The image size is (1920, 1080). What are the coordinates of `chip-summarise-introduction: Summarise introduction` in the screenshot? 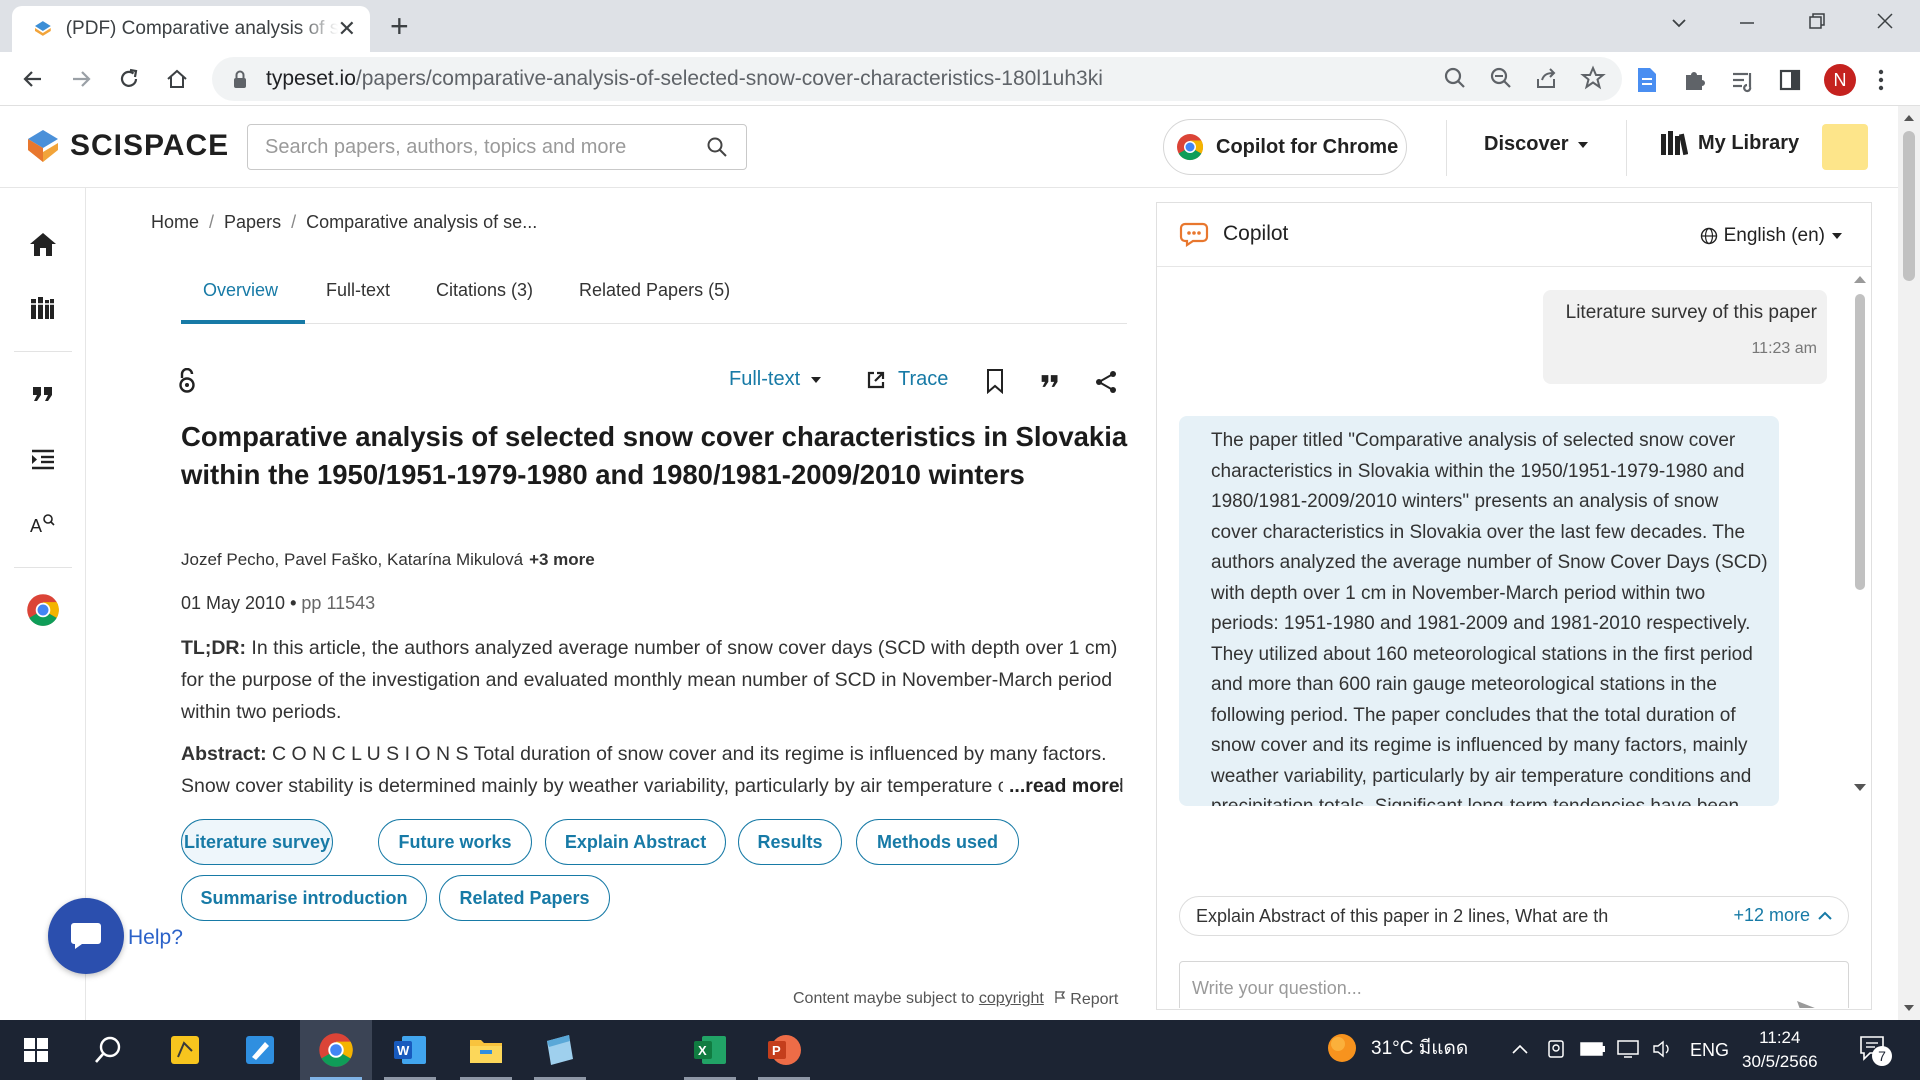 It's located at (304, 898).